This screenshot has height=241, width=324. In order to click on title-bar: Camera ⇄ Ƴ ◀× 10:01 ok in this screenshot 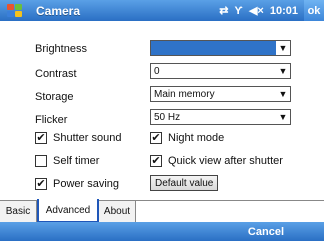, I will do `click(162, 10)`.